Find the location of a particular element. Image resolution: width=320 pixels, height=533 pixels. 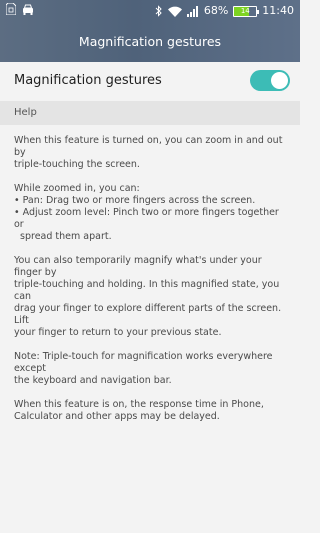

help-heading: Help is located at coordinates (25, 112).